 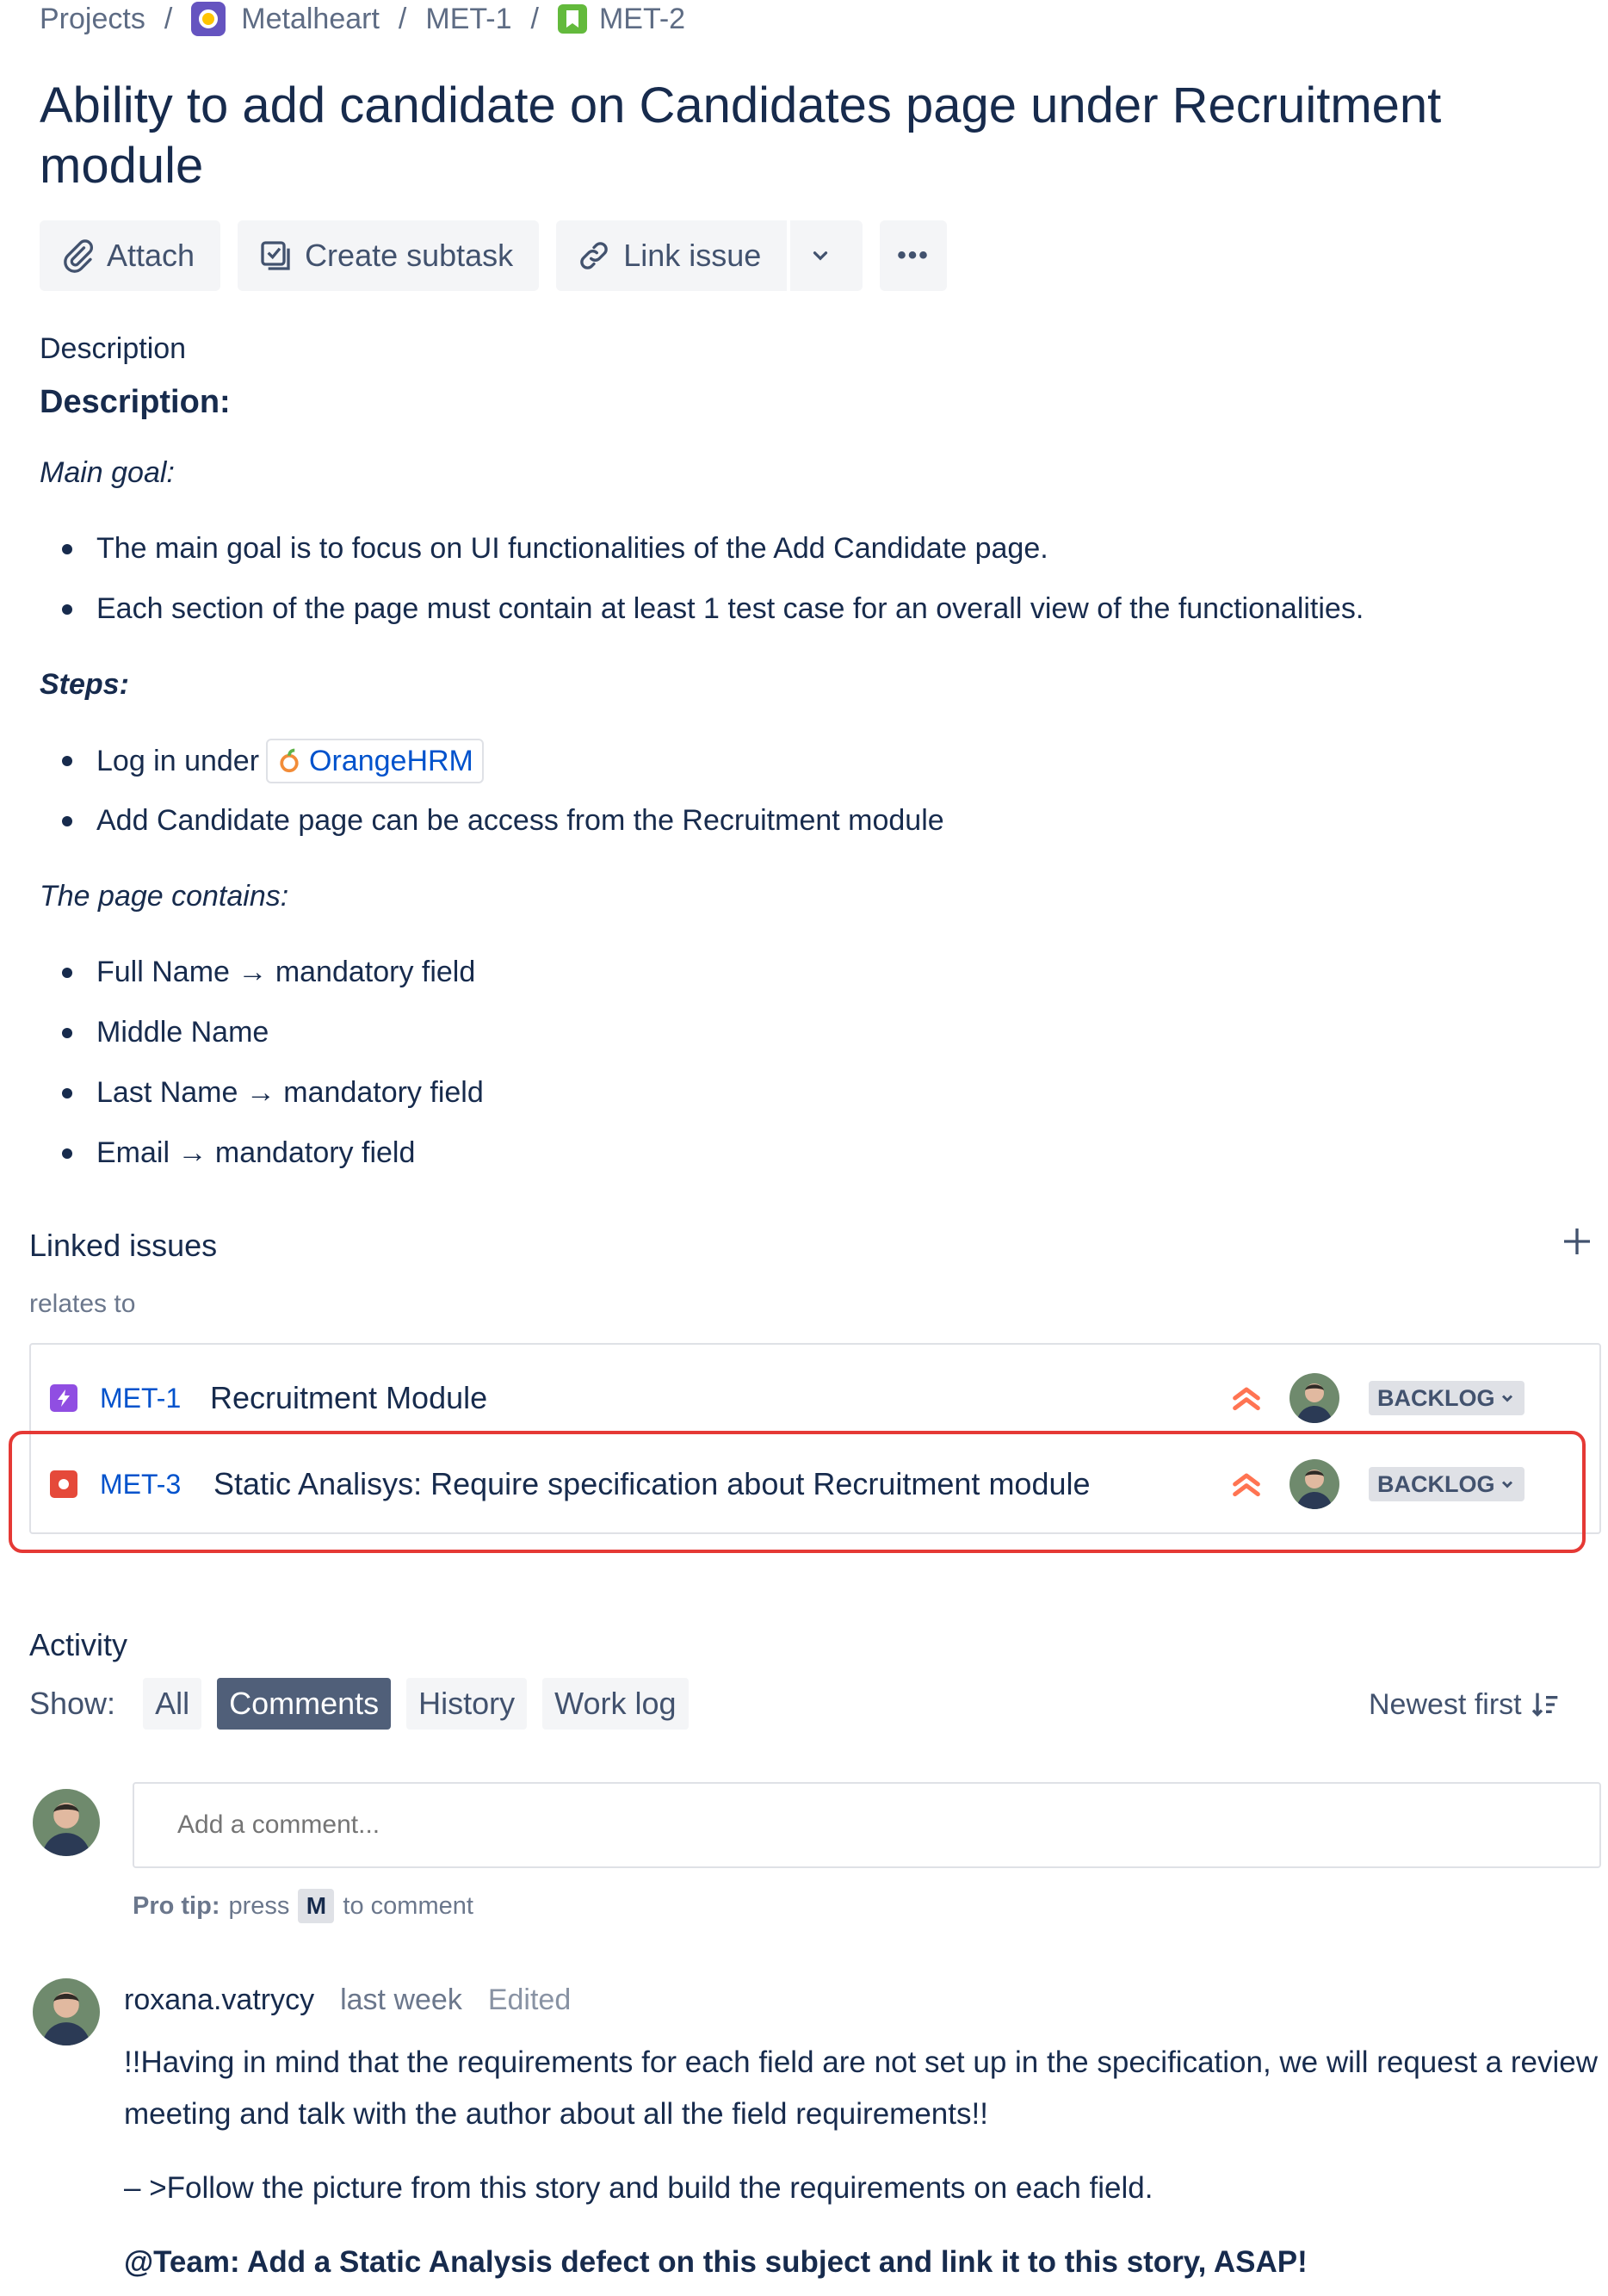 I want to click on paperclip-icon, so click(x=79, y=256).